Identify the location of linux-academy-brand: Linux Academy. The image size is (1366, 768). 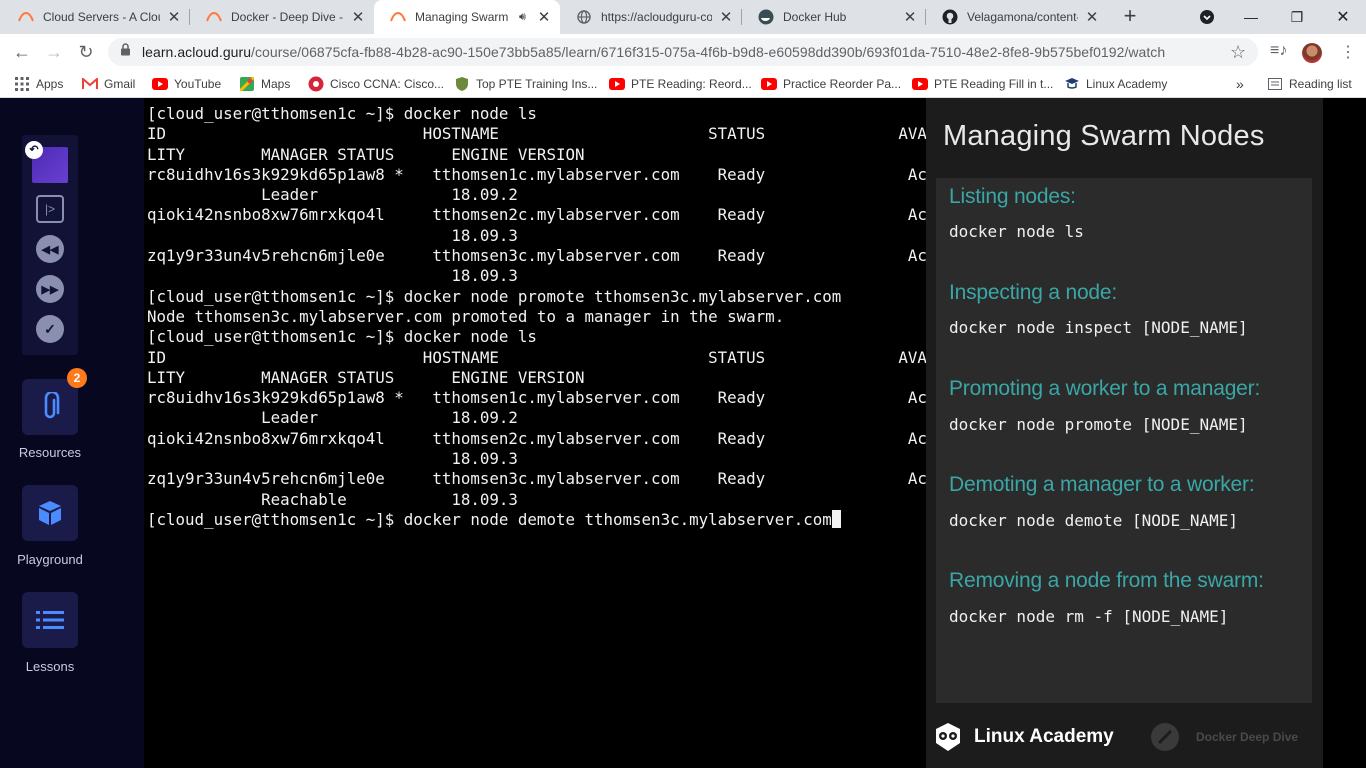
(1023, 737).